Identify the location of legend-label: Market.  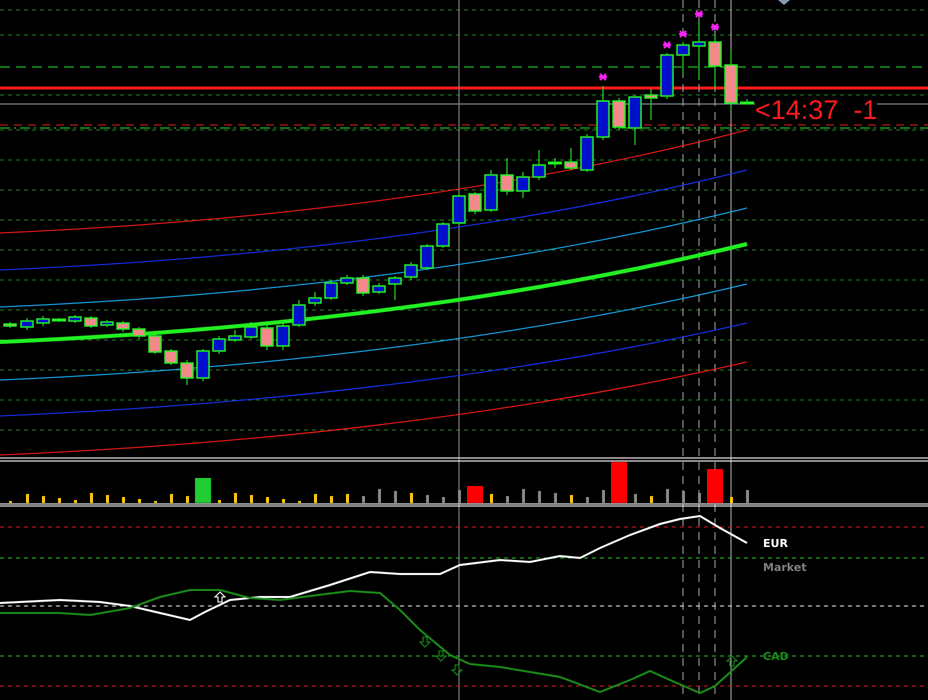
(785, 567).